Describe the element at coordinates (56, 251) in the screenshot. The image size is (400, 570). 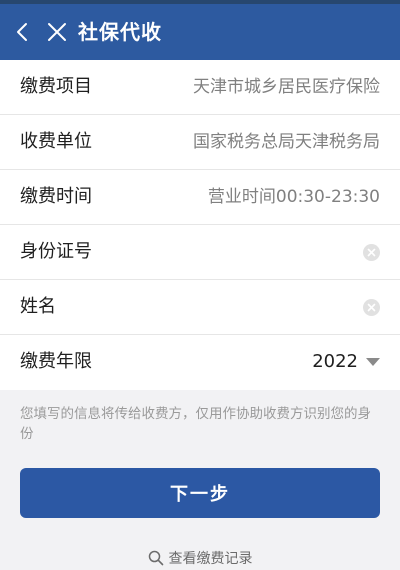
I see `id-number-label: 身份证号` at that location.